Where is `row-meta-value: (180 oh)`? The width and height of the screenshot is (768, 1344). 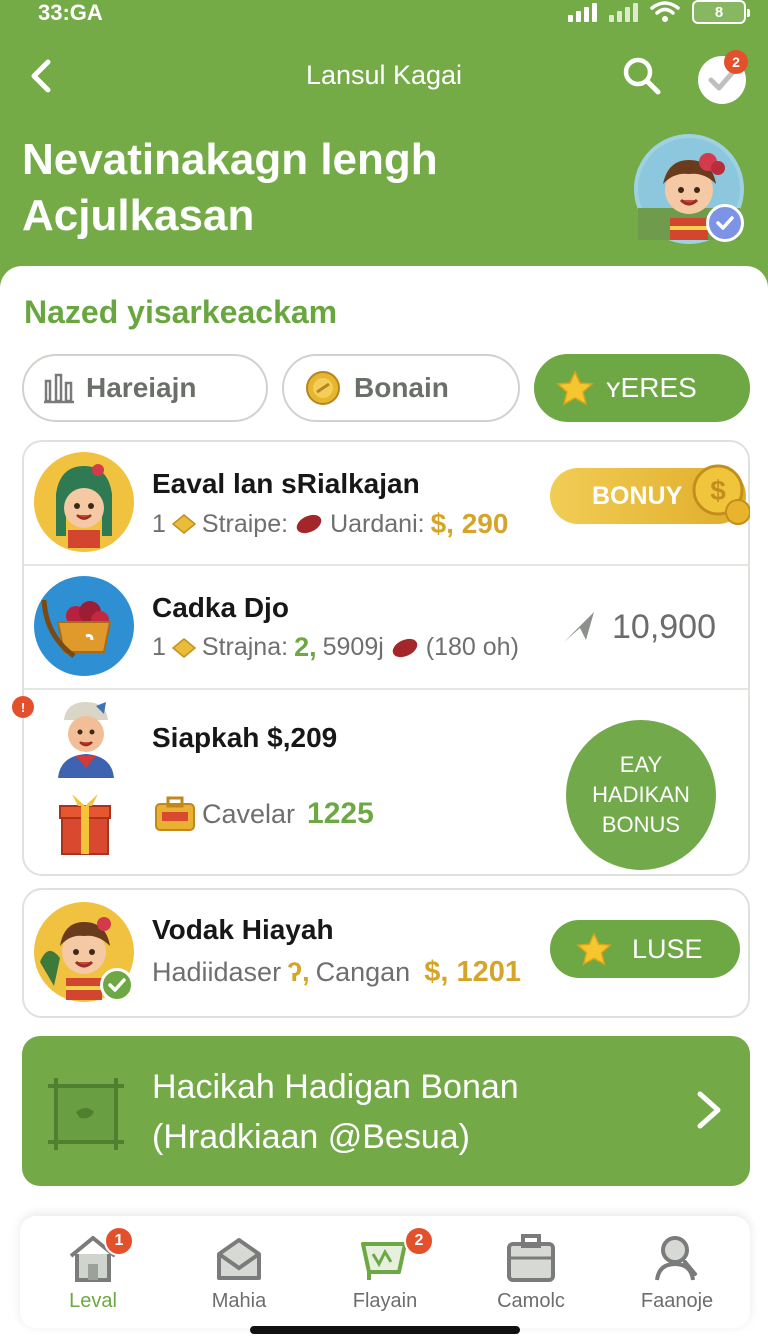 row-meta-value: (180 oh) is located at coordinates (472, 647).